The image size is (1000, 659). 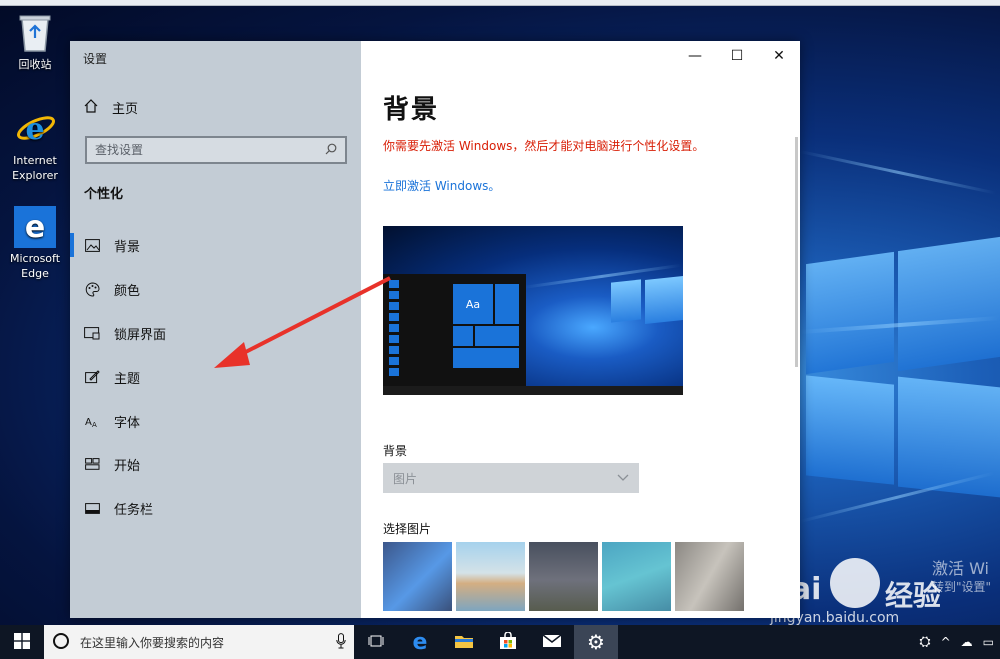 What do you see at coordinates (219, 421) in the screenshot?
I see `nav-item-fonts: AA 字体` at bounding box center [219, 421].